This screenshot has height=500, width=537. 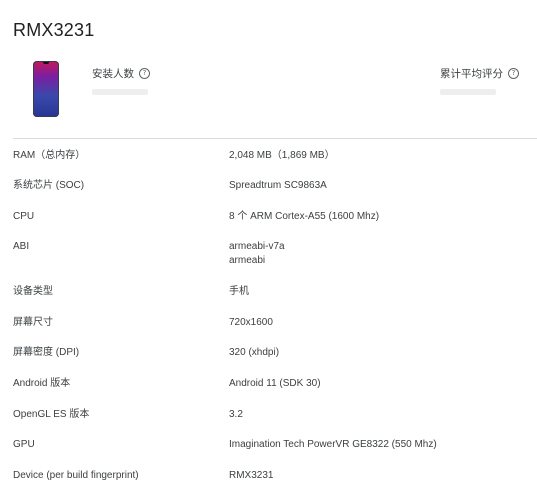 What do you see at coordinates (33, 322) in the screenshot?
I see `spec-label: 屏幕尺寸` at bounding box center [33, 322].